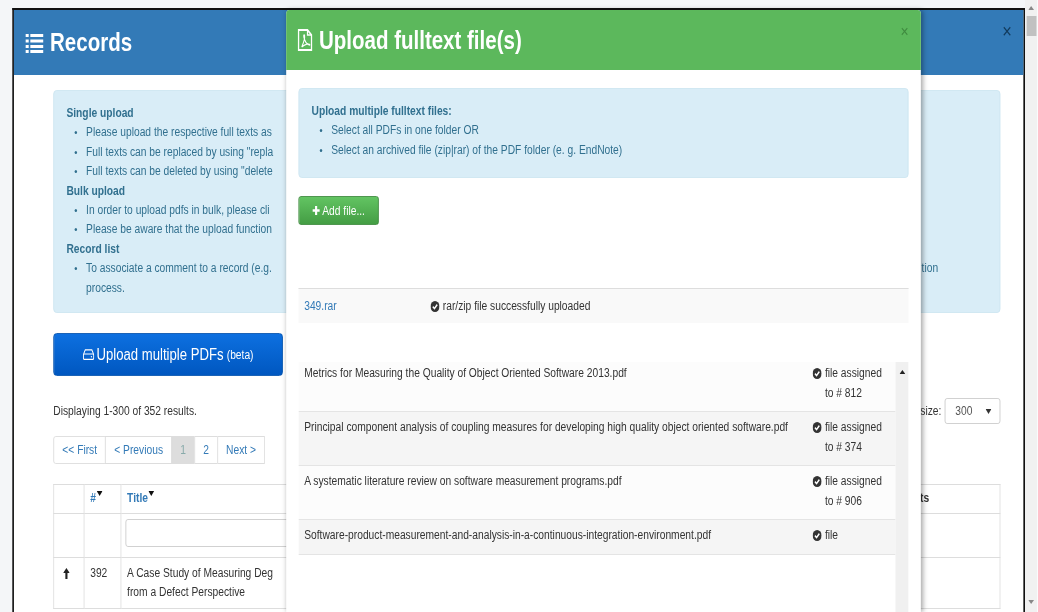  Describe the element at coordinates (179, 133) in the screenshot. I see `instruction-text: Please upload the respective full texts as` at that location.